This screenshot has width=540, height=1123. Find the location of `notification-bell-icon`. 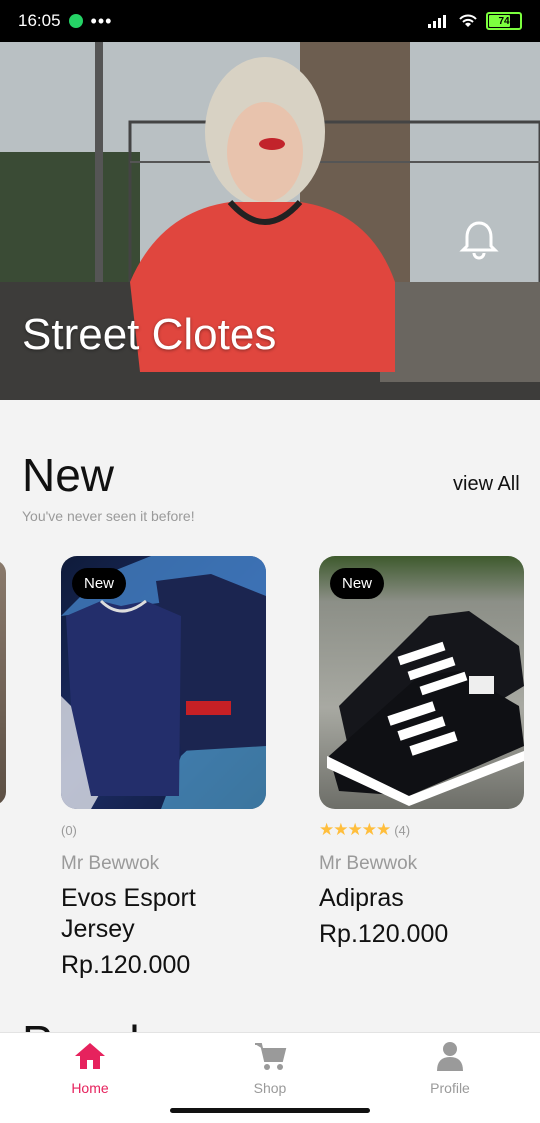

notification-bell-icon is located at coordinates (479, 239).